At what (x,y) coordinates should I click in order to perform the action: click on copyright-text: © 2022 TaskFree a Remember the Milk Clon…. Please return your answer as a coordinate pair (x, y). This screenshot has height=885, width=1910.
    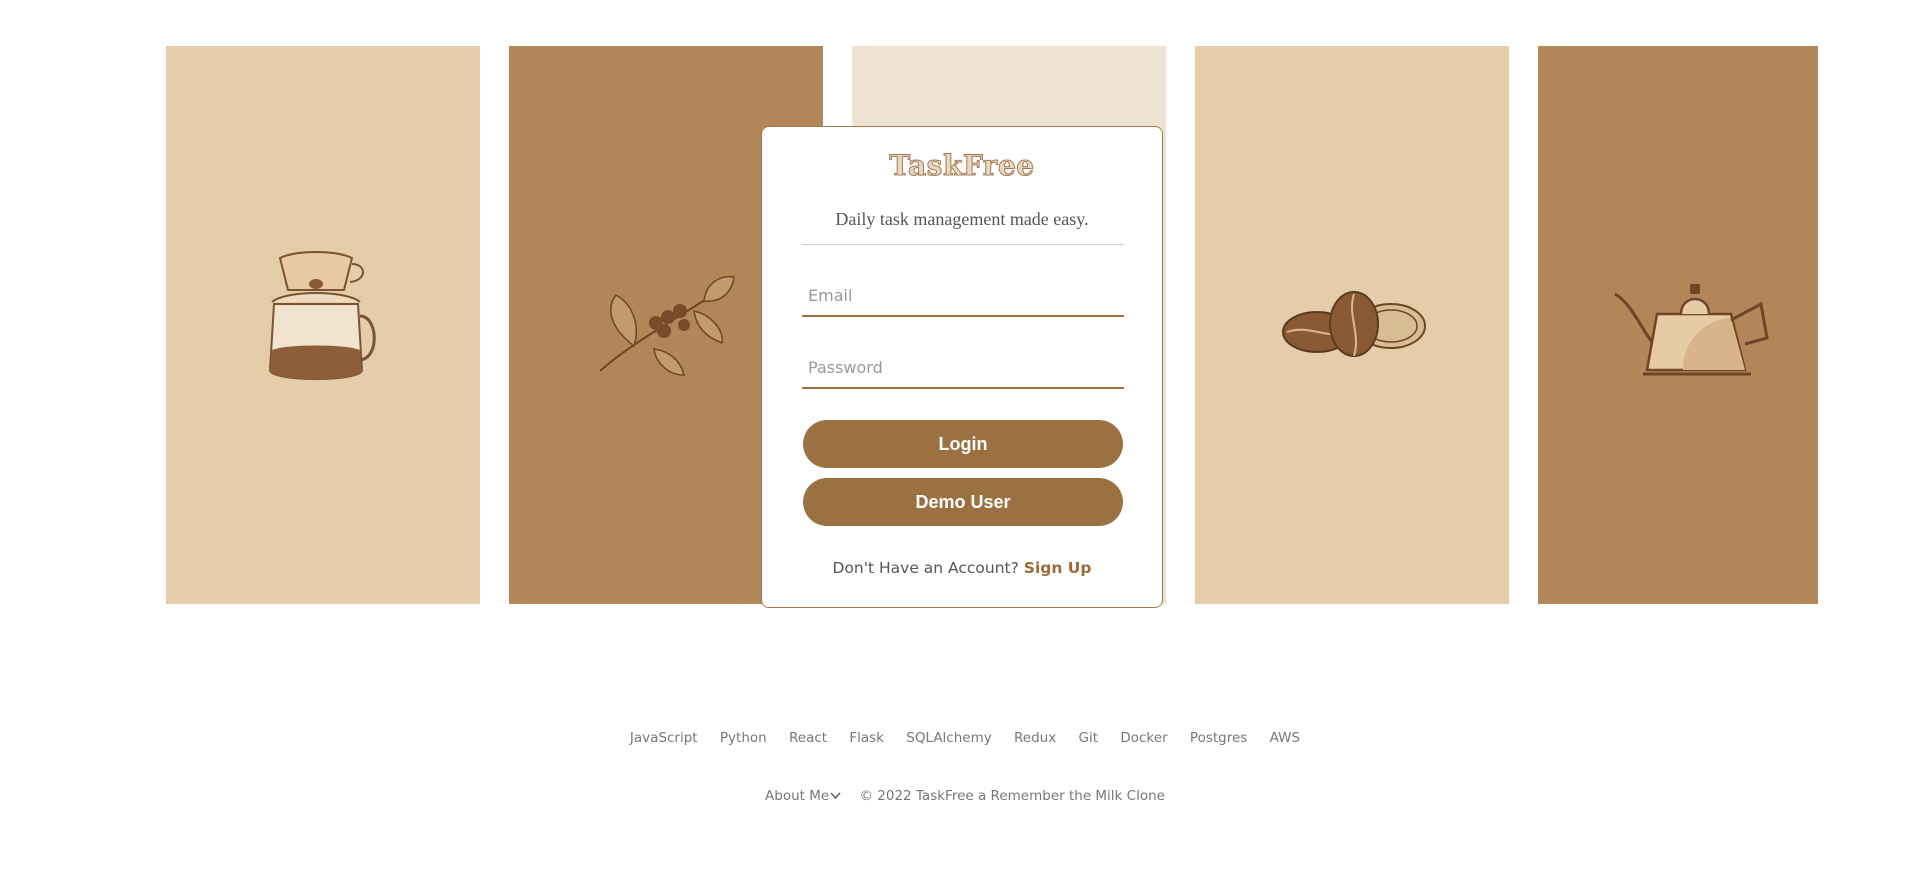
    Looking at the image, I should click on (1012, 796).